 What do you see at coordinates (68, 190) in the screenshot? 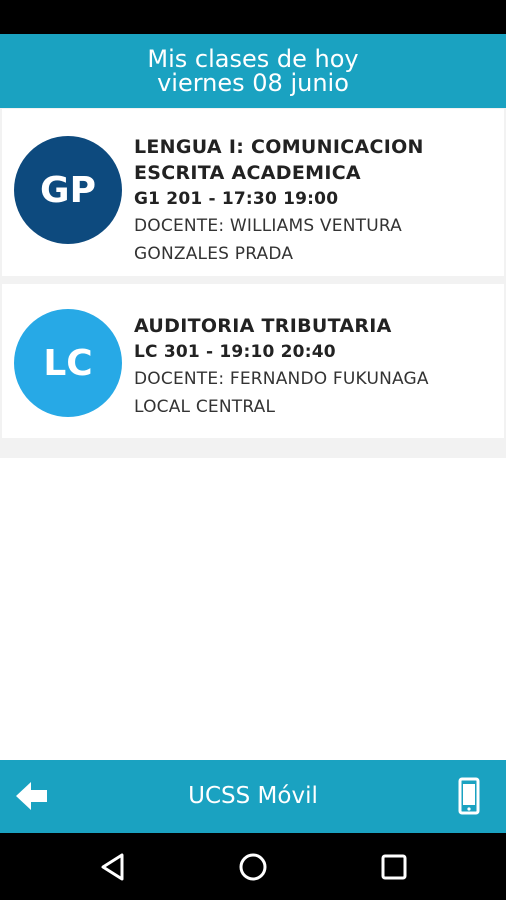
I see `avatar: GP` at bounding box center [68, 190].